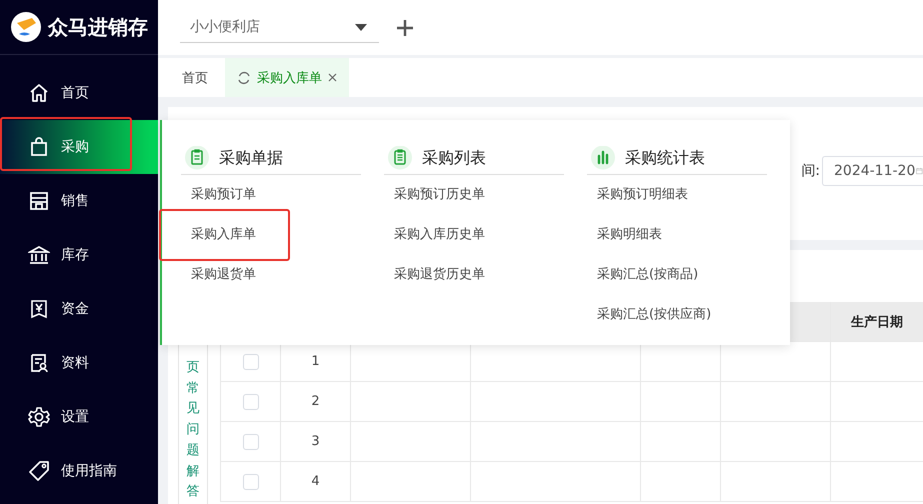 Image resolution: width=923 pixels, height=504 pixels. What do you see at coordinates (603, 158) in the screenshot?
I see `bar-chart-icon` at bounding box center [603, 158].